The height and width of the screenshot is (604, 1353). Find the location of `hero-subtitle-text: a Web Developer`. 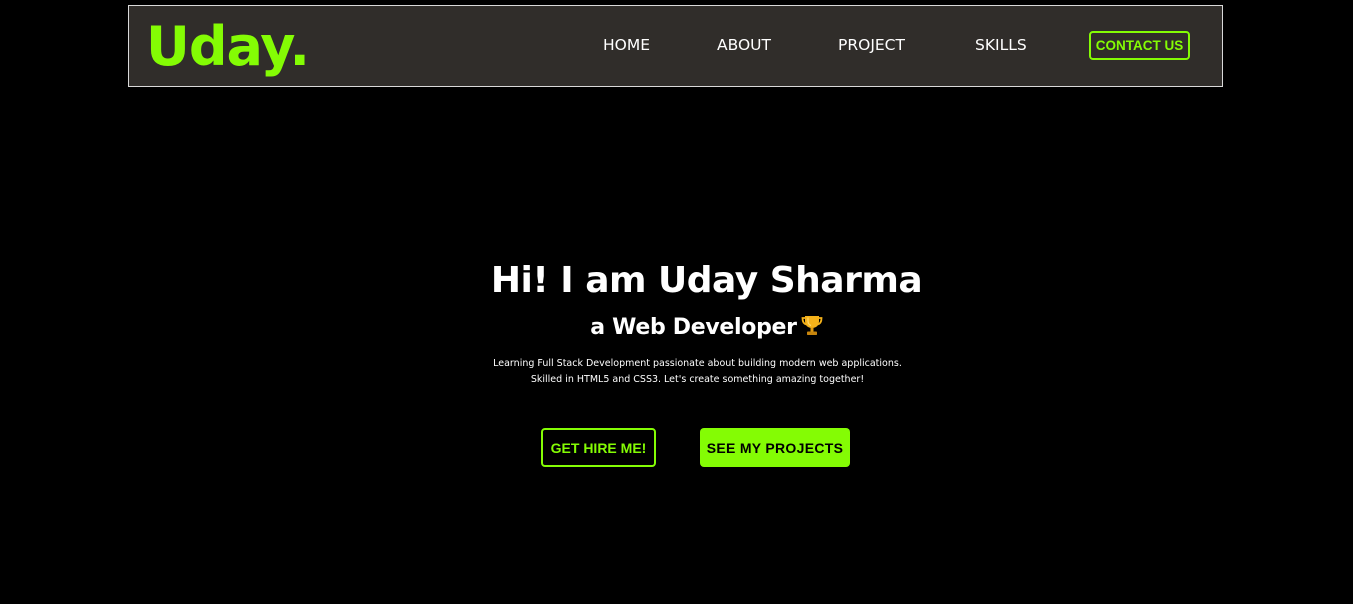

hero-subtitle-text: a Web Developer is located at coordinates (693, 327).